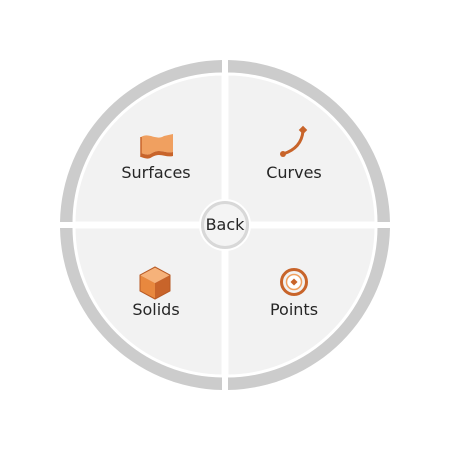 The image size is (450, 454). What do you see at coordinates (156, 146) in the screenshot?
I see `surface-icon` at bounding box center [156, 146].